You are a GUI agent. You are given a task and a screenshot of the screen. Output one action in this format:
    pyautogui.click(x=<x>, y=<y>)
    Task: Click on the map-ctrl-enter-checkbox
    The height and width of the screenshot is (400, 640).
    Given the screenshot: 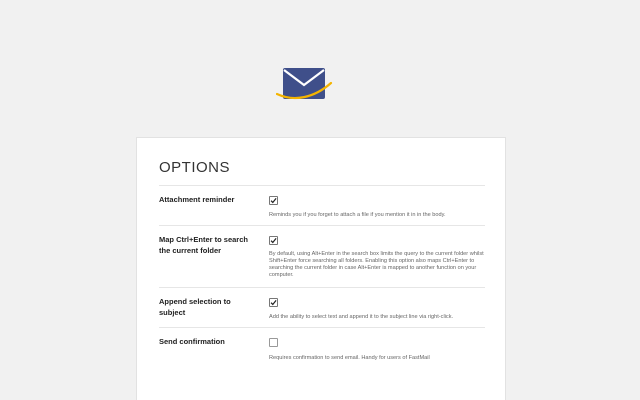 What is the action you would take?
    pyautogui.click(x=273, y=240)
    